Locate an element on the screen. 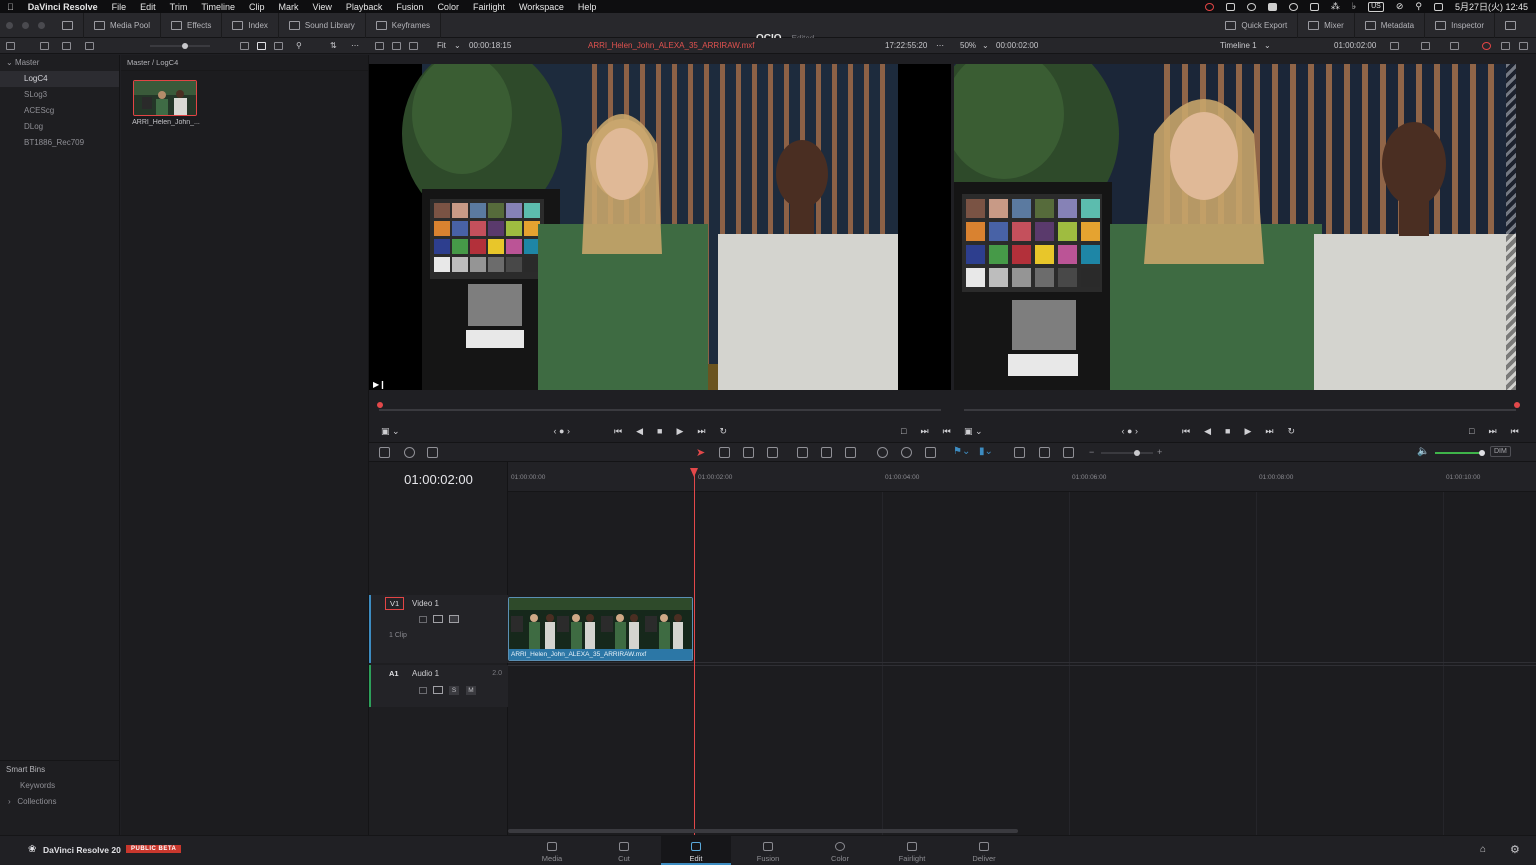 This screenshot has height=865, width=1536. stop-icon: ■ is located at coordinates (659, 431).